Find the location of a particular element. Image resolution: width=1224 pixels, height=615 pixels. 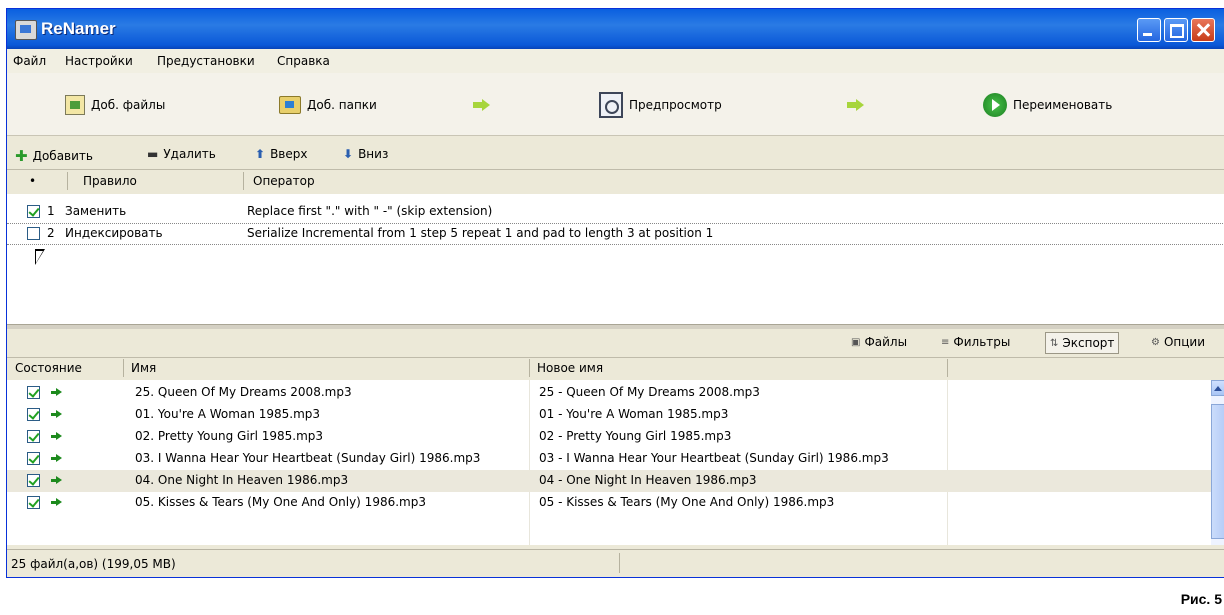

rename-button: Переименовать is located at coordinates (1047, 105).